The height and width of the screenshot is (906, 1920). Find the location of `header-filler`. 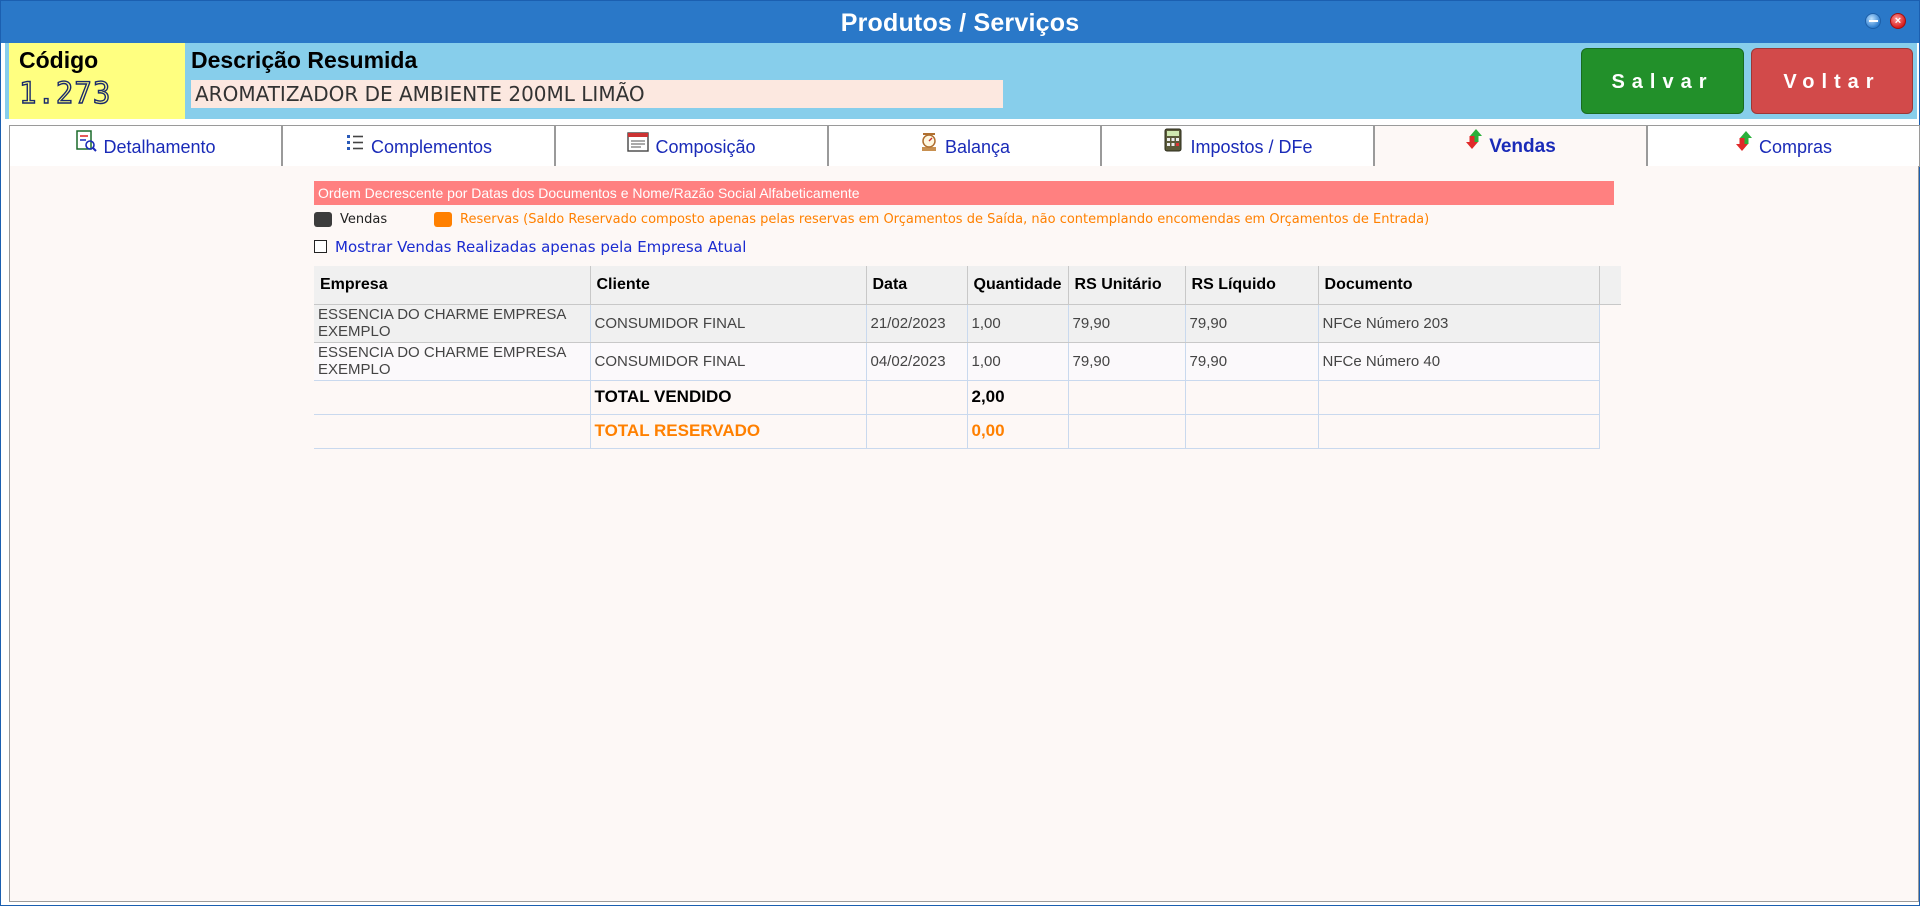

header-filler is located at coordinates (1610, 285).